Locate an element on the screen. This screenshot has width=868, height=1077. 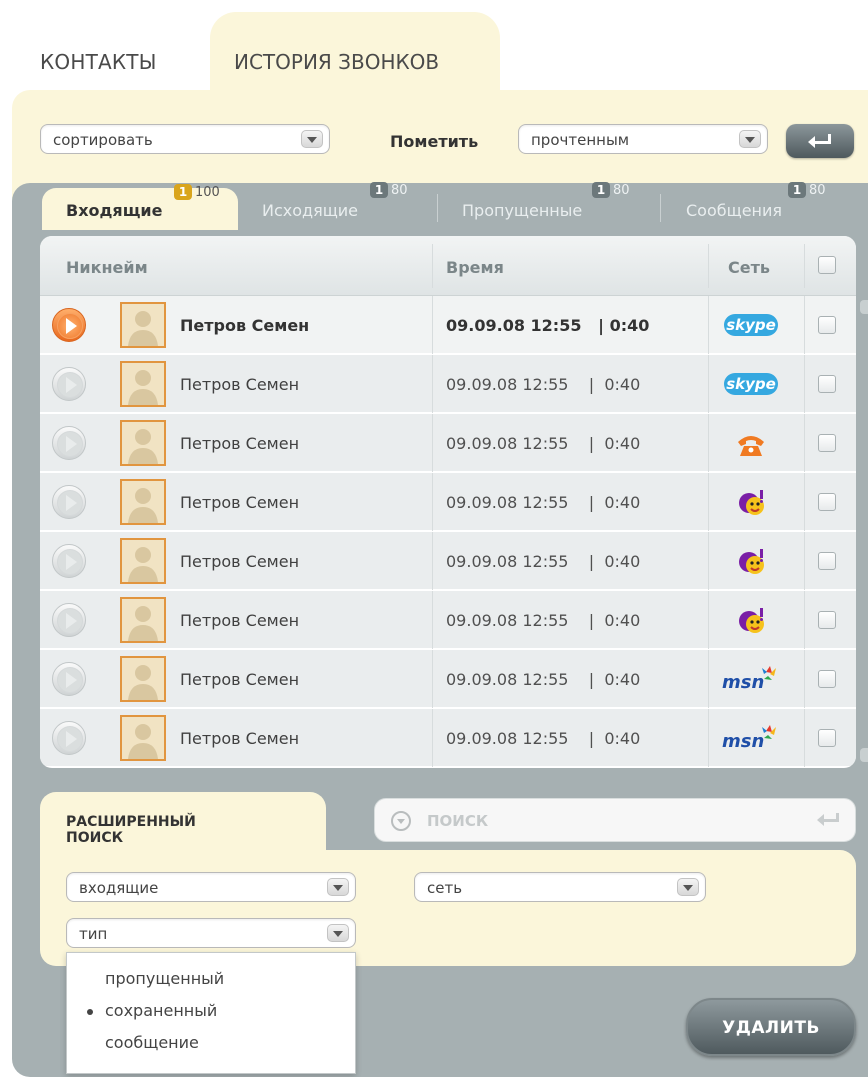
badge-count: 100 is located at coordinates (207, 192).